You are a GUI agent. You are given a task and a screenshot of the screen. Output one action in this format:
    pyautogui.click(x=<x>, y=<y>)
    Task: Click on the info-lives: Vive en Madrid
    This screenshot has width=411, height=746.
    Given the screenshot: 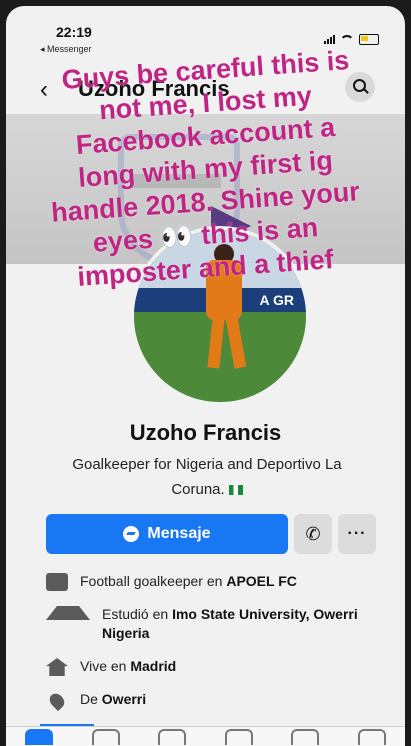 What is the action you would take?
    pyautogui.click(x=211, y=666)
    